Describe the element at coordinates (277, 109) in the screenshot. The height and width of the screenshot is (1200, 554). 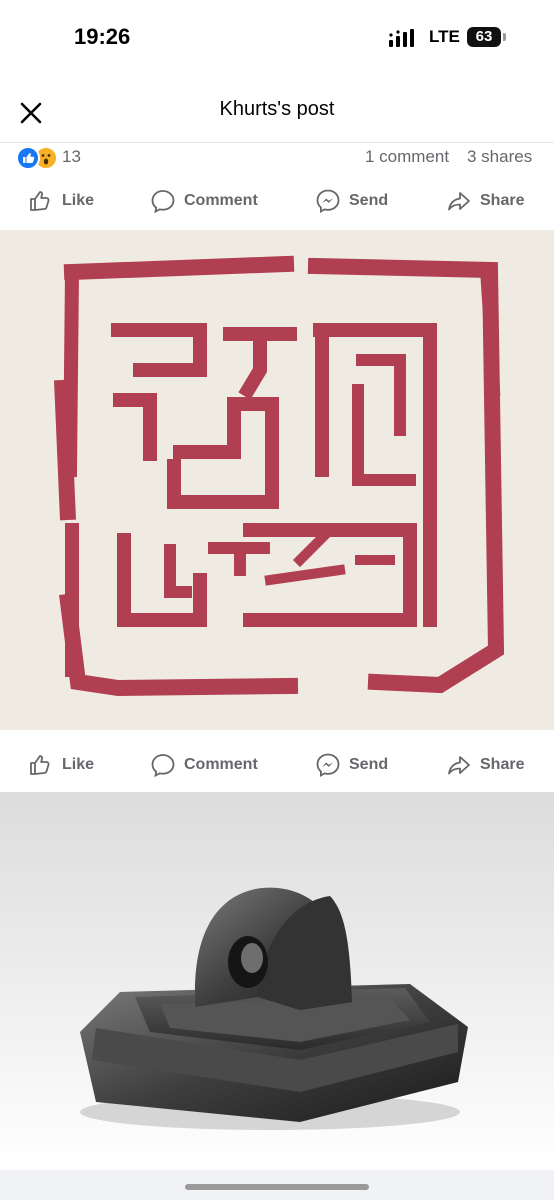
I see `page-title: Khurts's post` at that location.